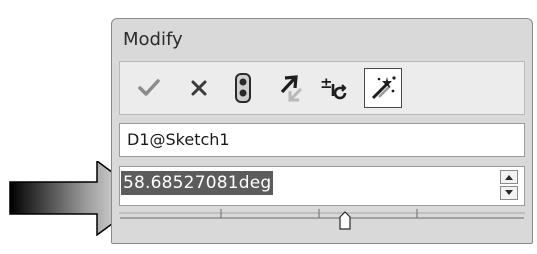  I want to click on mark-dimension-icon, so click(383, 88).